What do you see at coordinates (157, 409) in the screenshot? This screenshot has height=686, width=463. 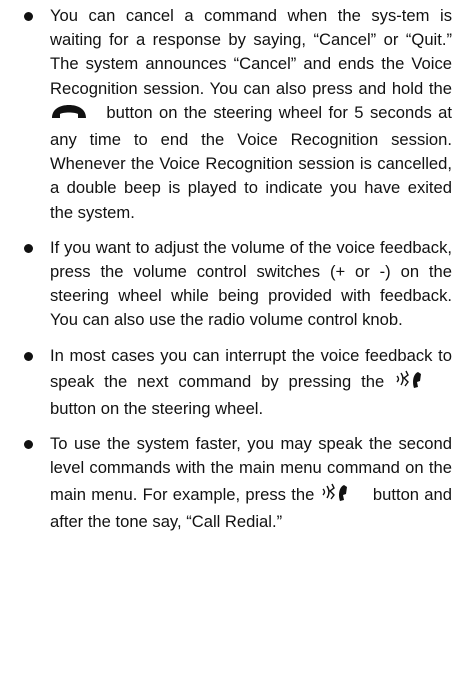 I see `bullet-text-part-b: button on the steering wheel.` at bounding box center [157, 409].